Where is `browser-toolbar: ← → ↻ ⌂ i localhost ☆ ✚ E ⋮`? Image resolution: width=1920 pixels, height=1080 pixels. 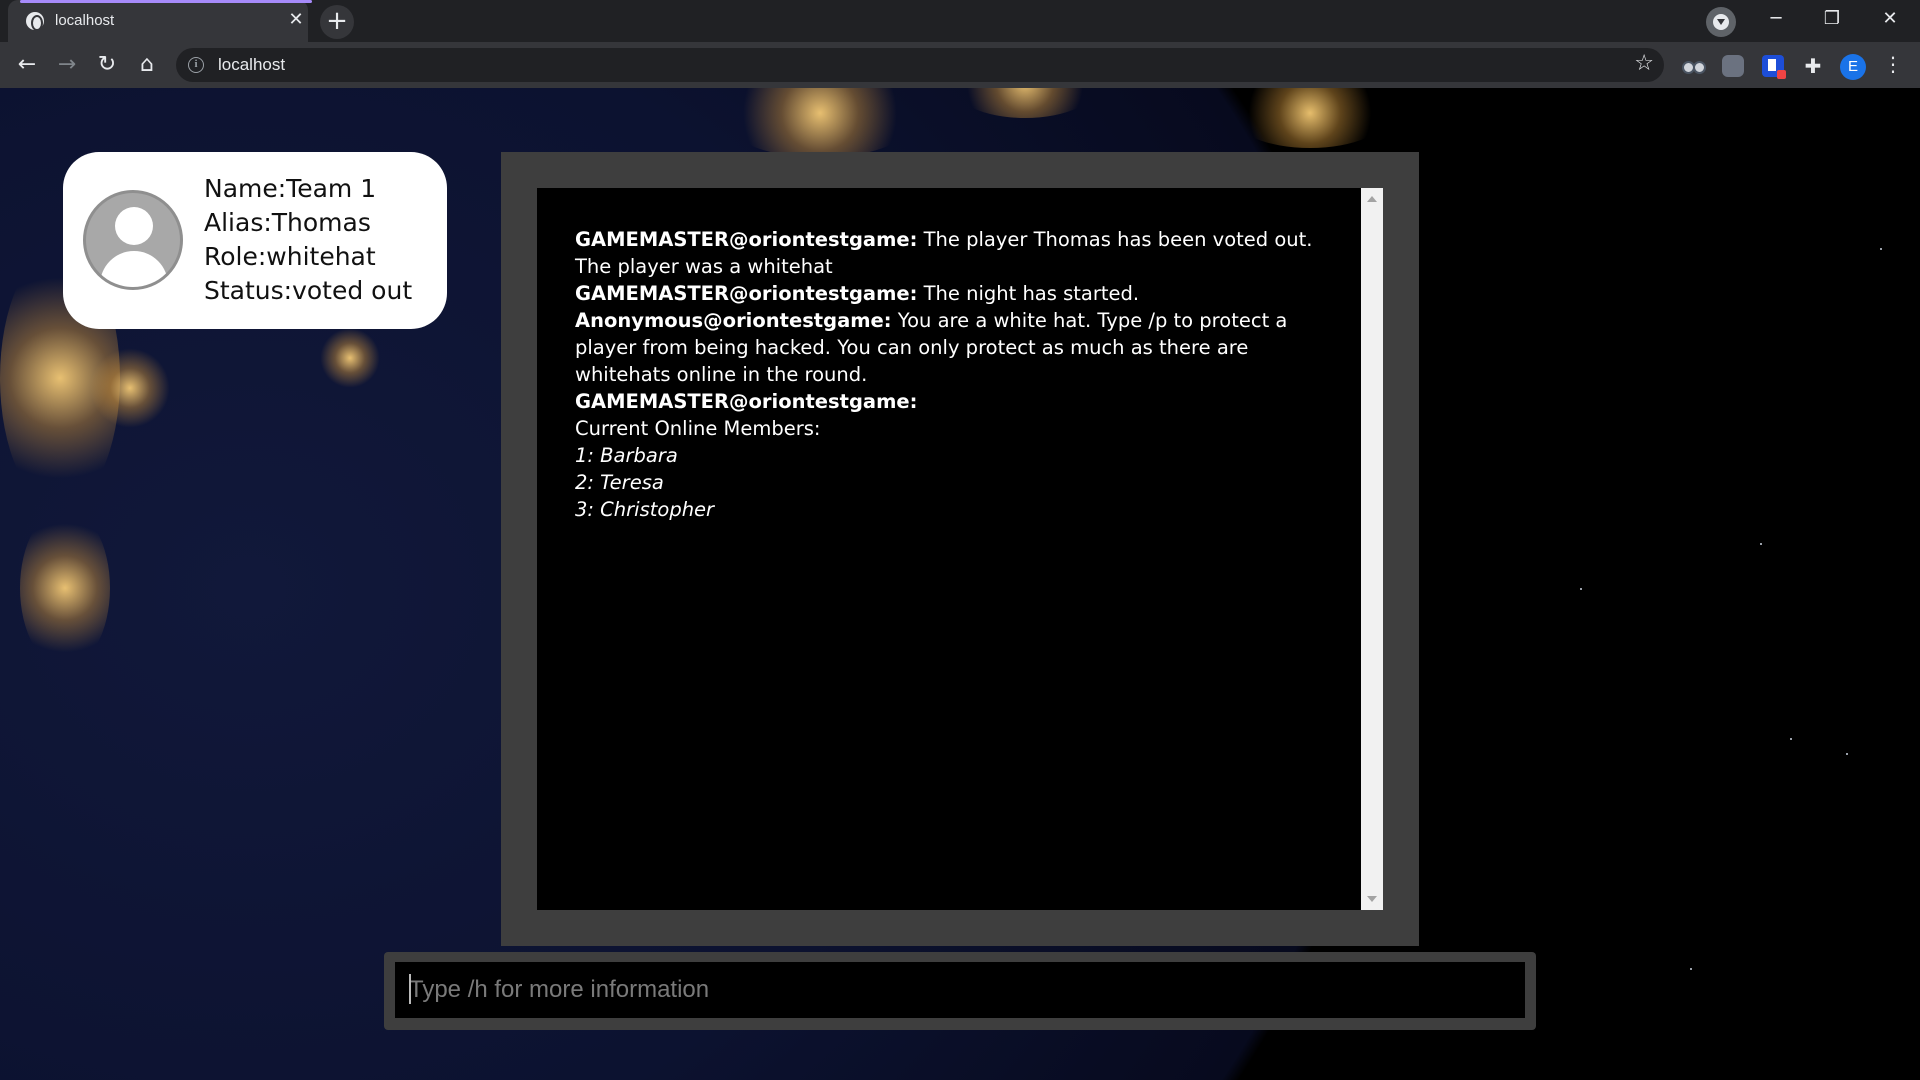 browser-toolbar: ← → ↻ ⌂ i localhost ☆ ✚ E ⋮ is located at coordinates (960, 65).